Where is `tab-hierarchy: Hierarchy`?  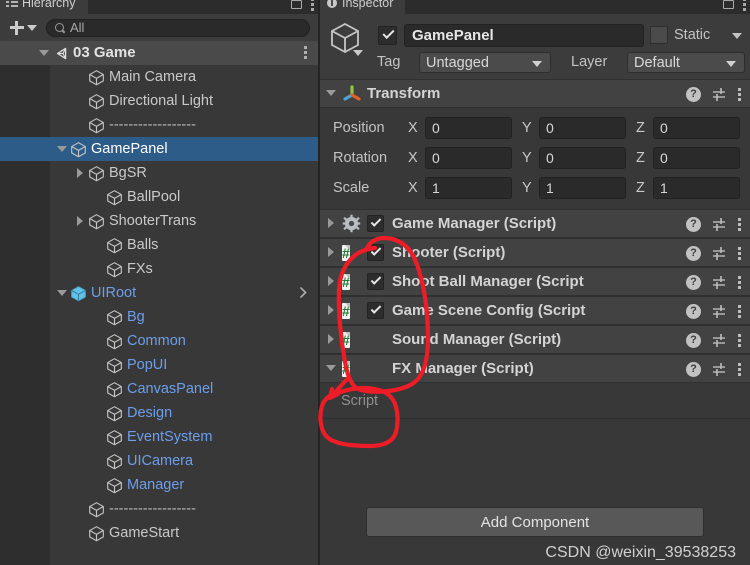
tab-hierarchy: Hierarchy is located at coordinates (44, 7).